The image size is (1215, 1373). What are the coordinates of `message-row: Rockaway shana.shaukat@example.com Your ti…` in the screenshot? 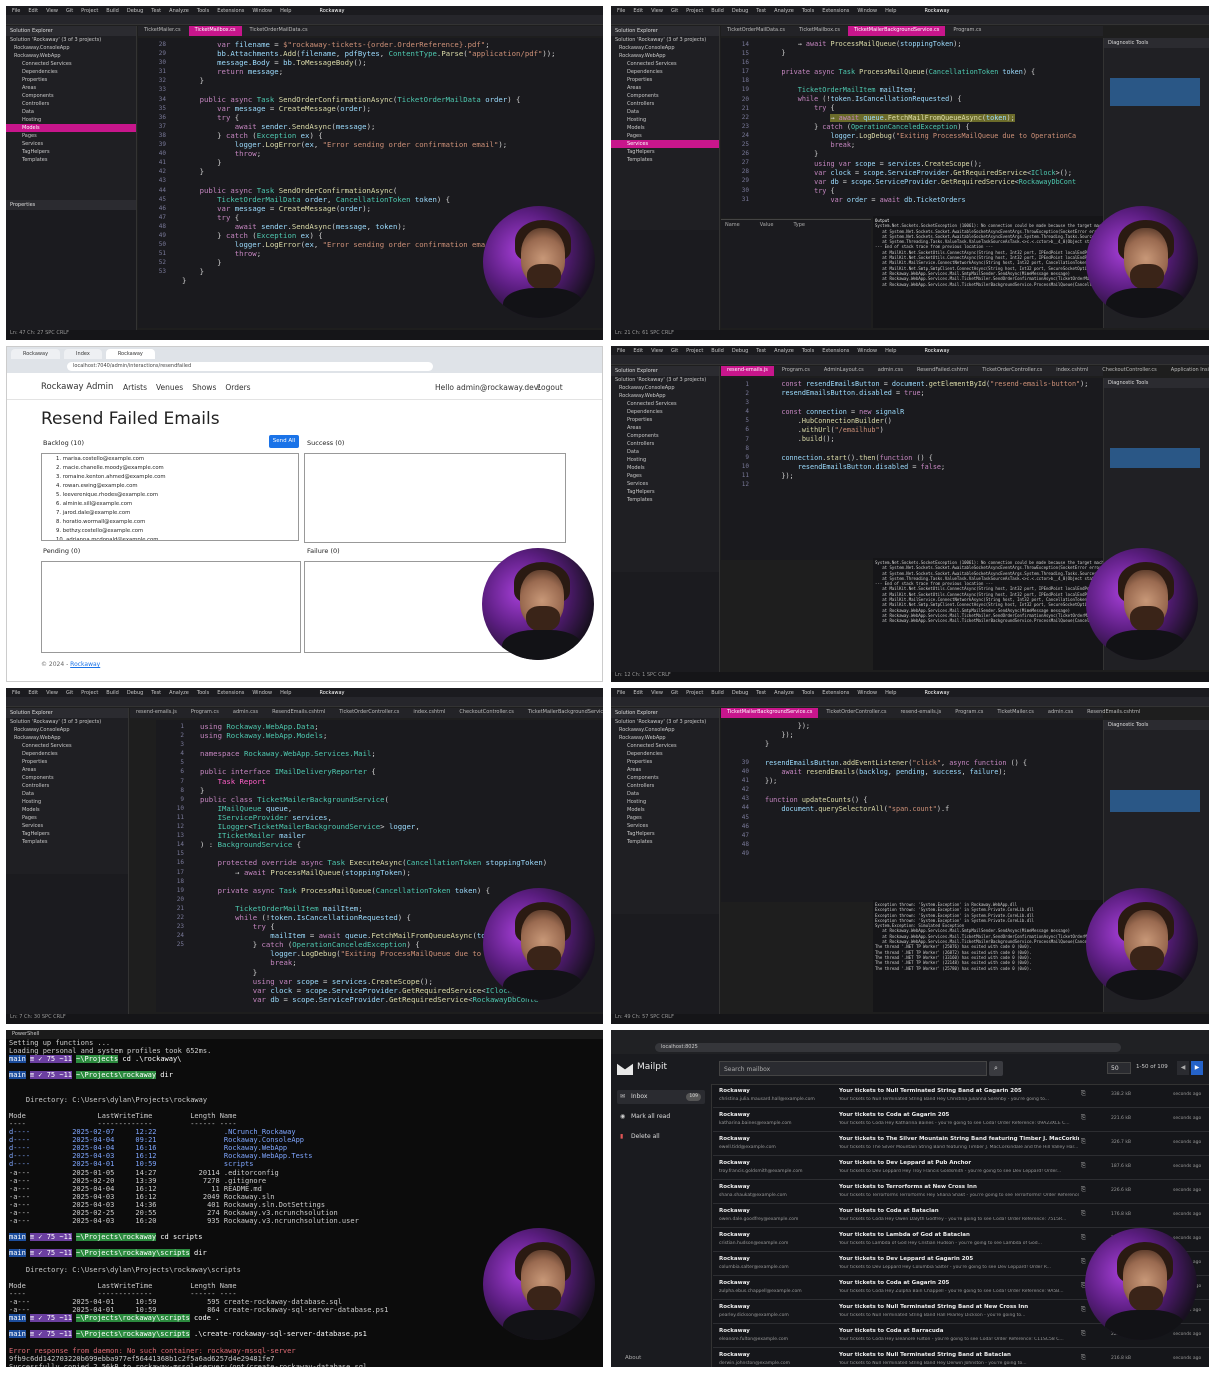 It's located at (961, 1192).